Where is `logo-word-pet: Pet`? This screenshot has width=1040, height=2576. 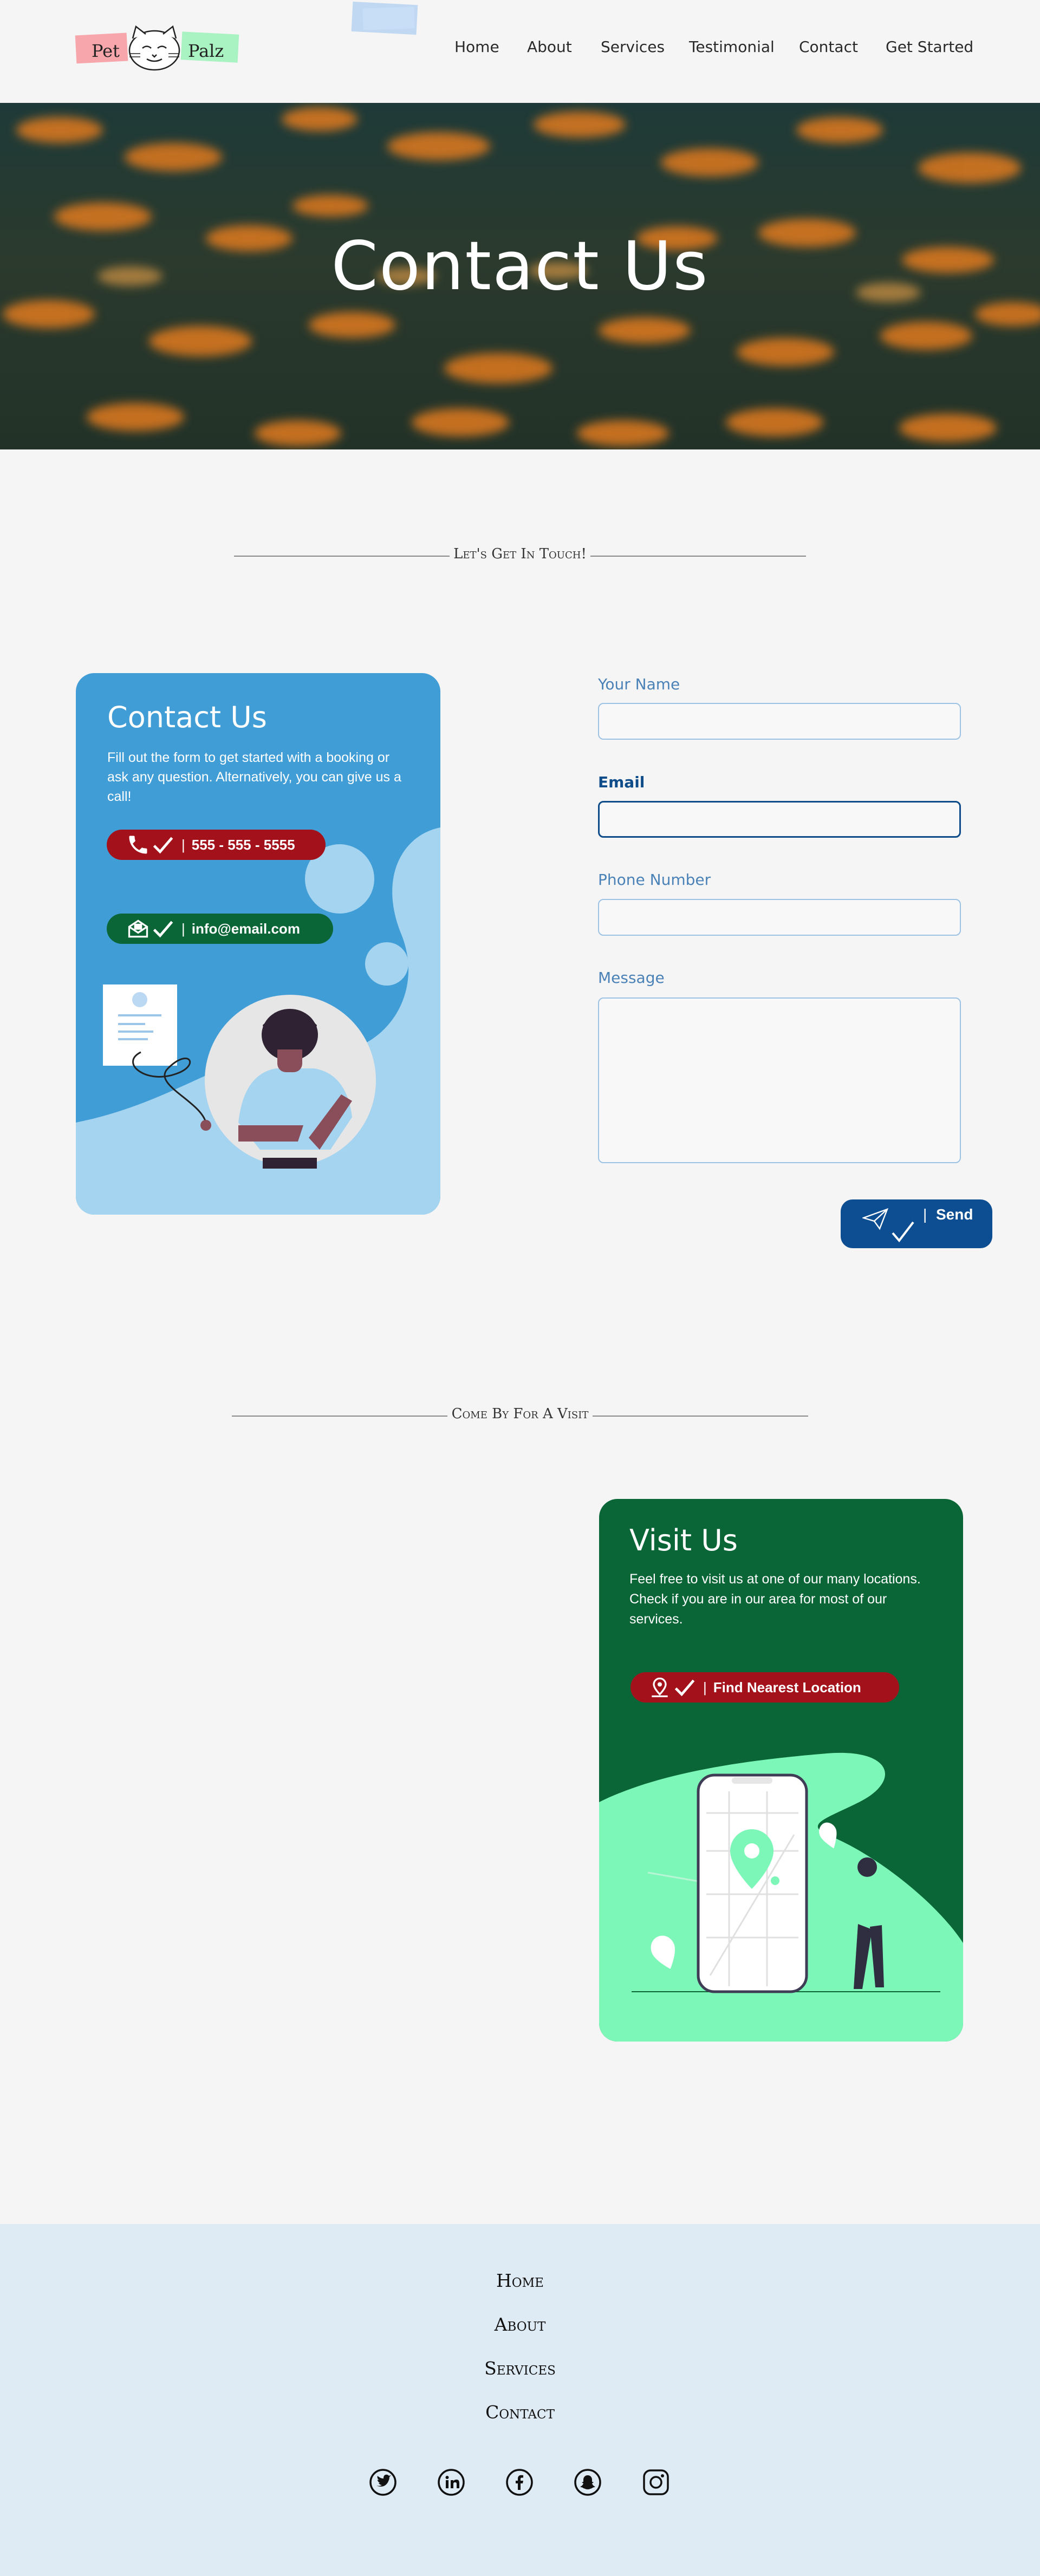
logo-word-pet: Pet is located at coordinates (106, 51).